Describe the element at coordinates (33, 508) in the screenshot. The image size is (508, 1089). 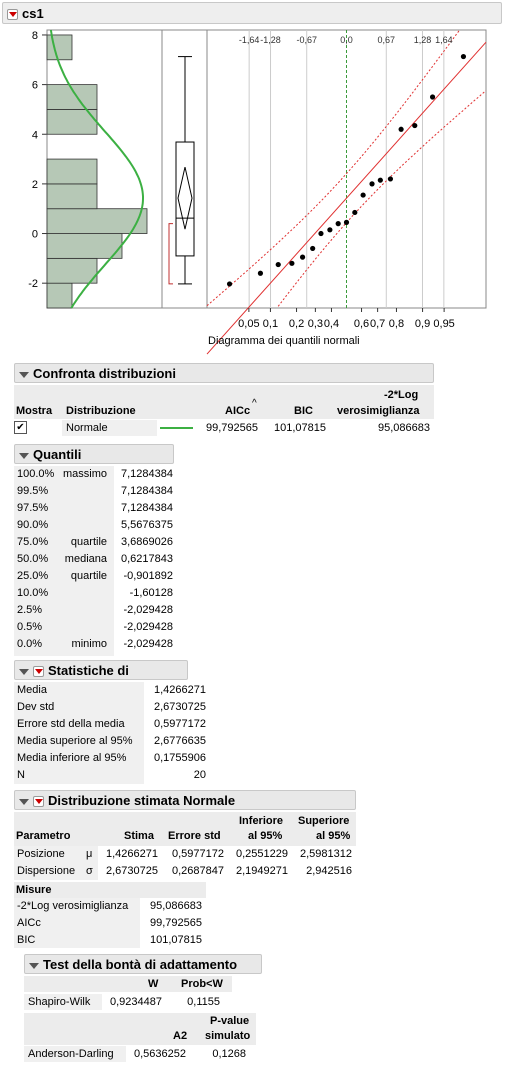
I see `quantile-pct: 97.5%` at that location.